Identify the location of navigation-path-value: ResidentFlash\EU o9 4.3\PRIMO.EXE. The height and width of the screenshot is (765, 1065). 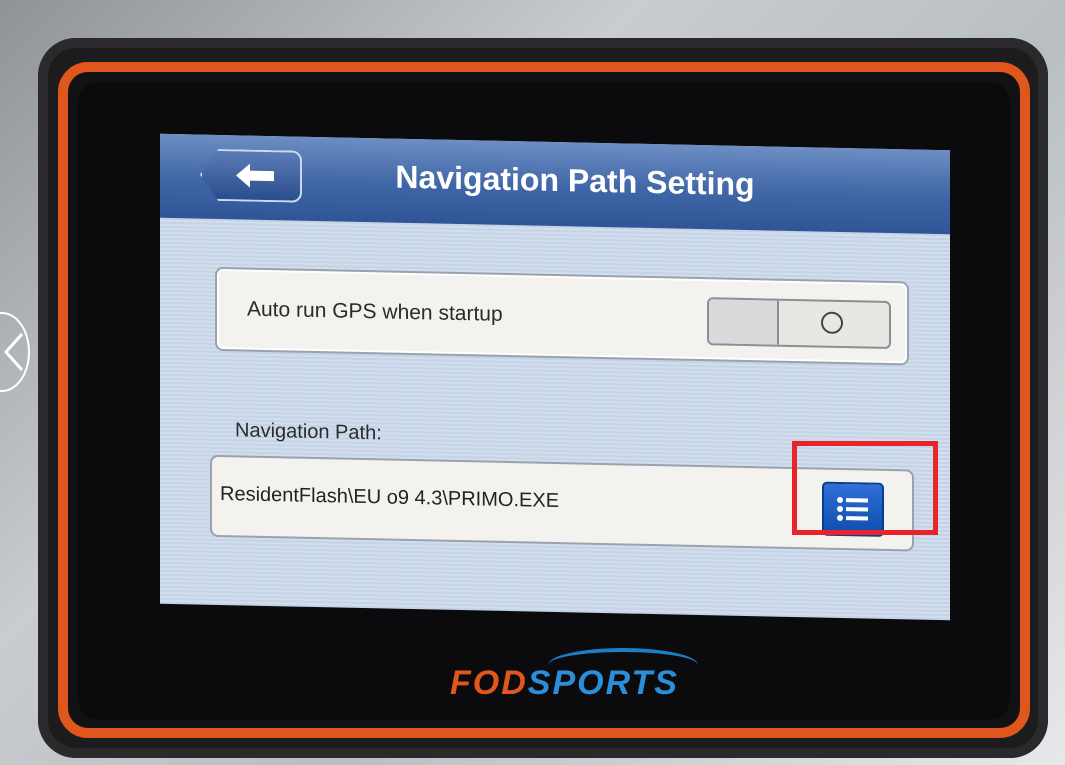
(390, 497).